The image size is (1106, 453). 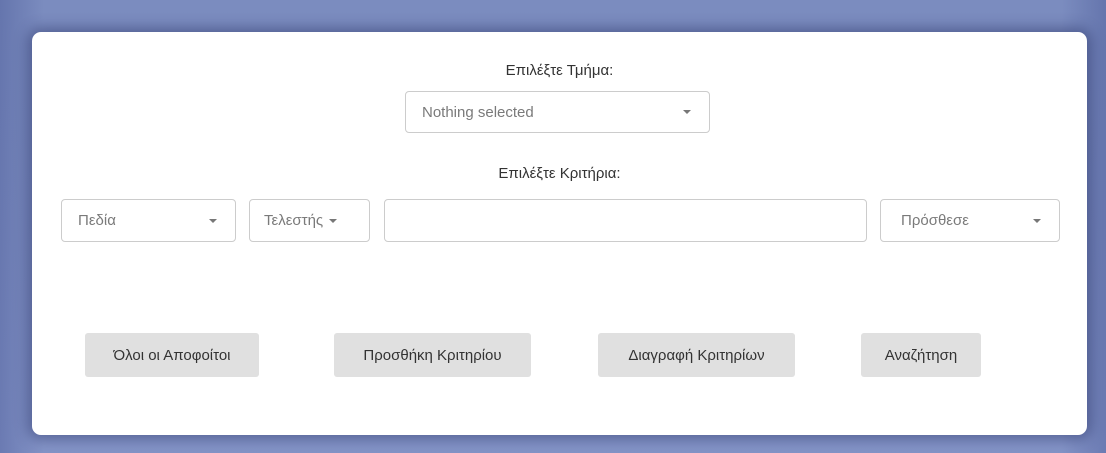 I want to click on operator-select: Τελεστής, so click(x=309, y=220).